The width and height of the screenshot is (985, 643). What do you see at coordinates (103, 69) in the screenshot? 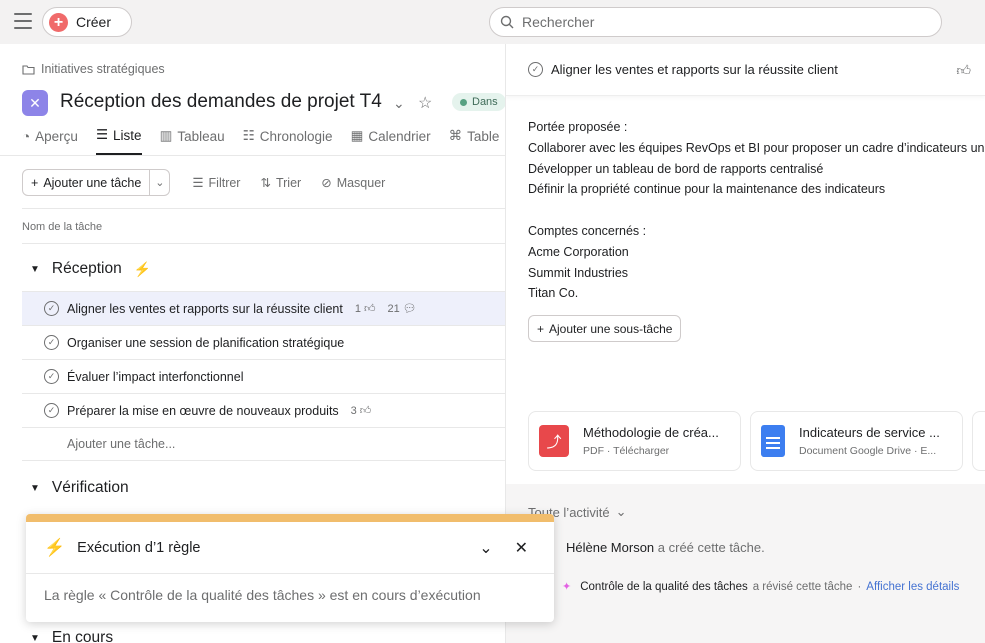
I see `breadcrumb-label: Initiatives stratégiques` at bounding box center [103, 69].